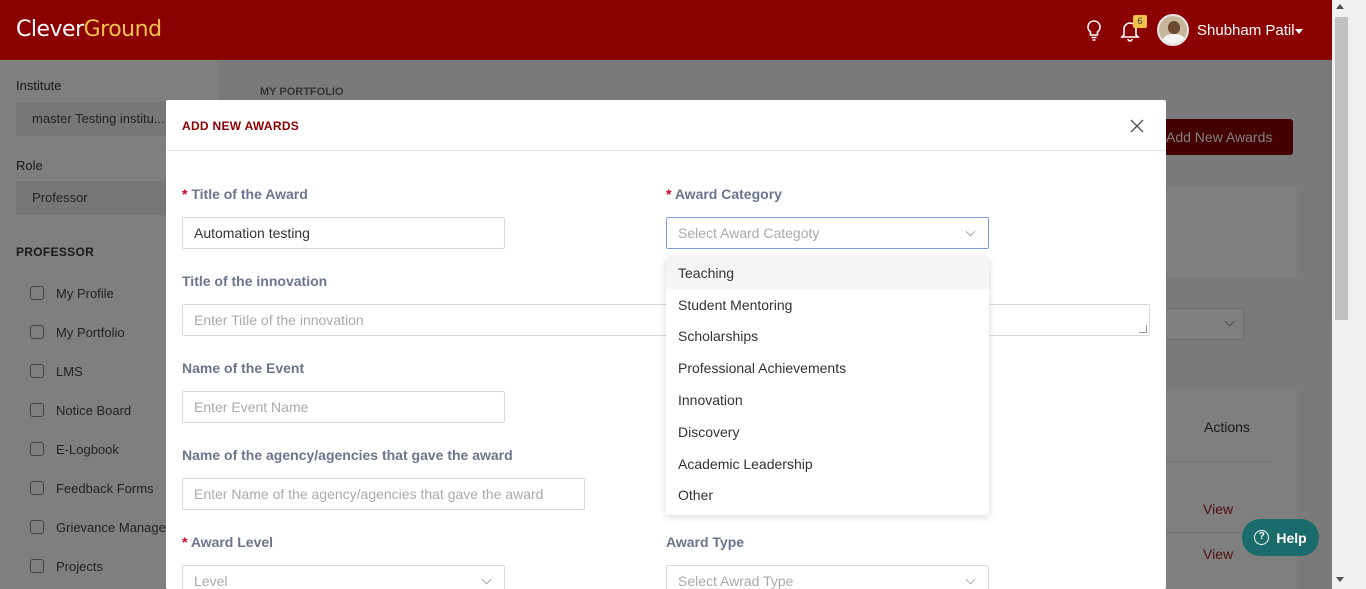  What do you see at coordinates (343, 233) in the screenshot?
I see `award-title-input: Automation testing` at bounding box center [343, 233].